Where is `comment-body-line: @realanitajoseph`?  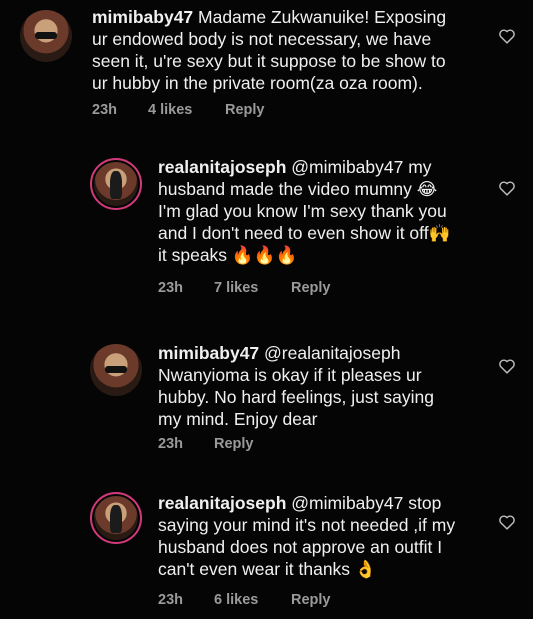
comment-body-line: @realanitajoseph is located at coordinates (330, 353).